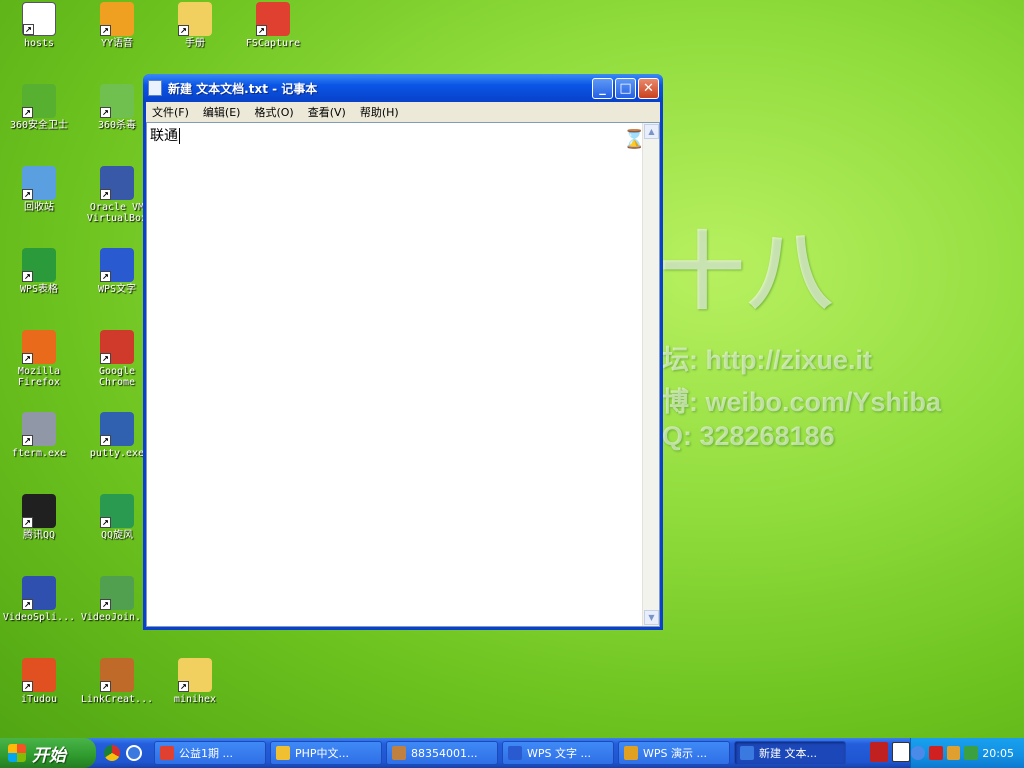 This screenshot has width=1024, height=768. Describe the element at coordinates (117, 19) in the screenshot. I see `yy-voice-icon: ↗` at that location.